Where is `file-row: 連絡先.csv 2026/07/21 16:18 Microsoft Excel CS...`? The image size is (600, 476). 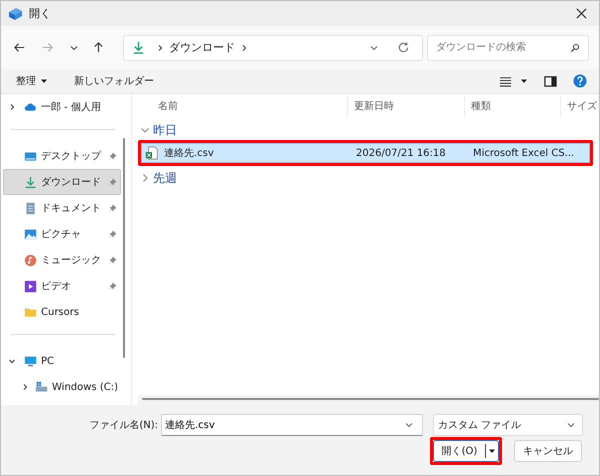
file-row: 連絡先.csv 2026/07/21 16:18 Microsoft Excel CS... is located at coordinates (365, 153).